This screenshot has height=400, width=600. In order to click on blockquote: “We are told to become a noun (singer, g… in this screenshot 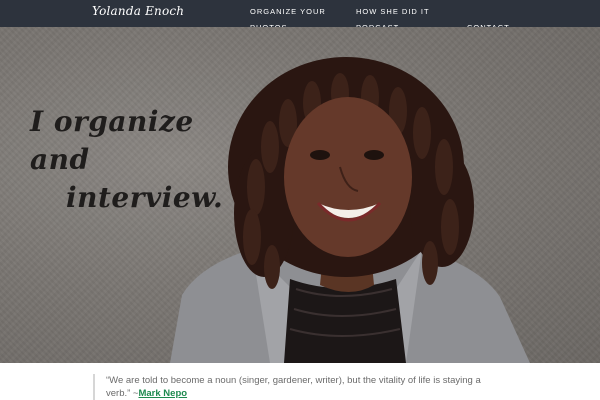, I will do `click(306, 387)`.